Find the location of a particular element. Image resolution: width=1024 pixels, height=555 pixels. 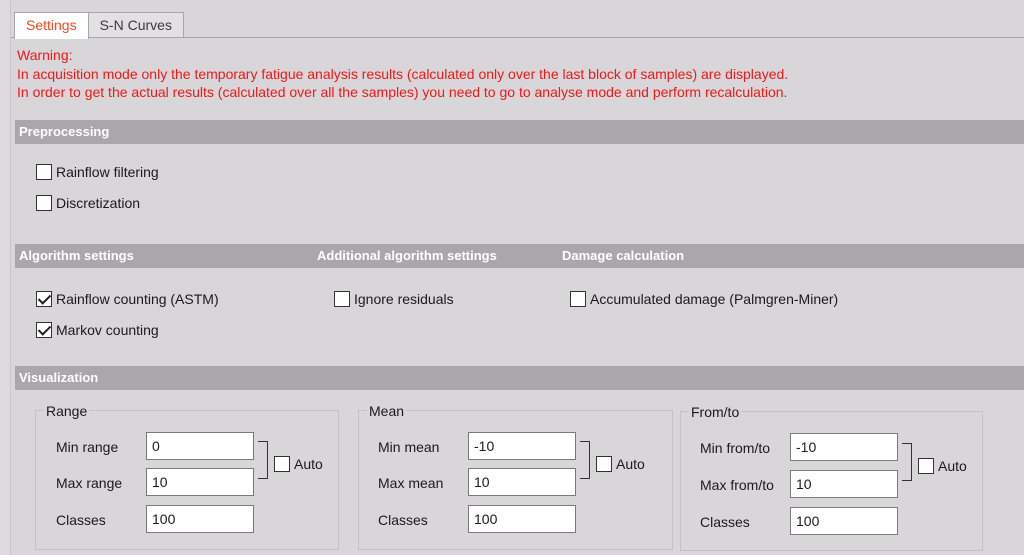

ignore-residuals-checkbox is located at coordinates (342, 299).